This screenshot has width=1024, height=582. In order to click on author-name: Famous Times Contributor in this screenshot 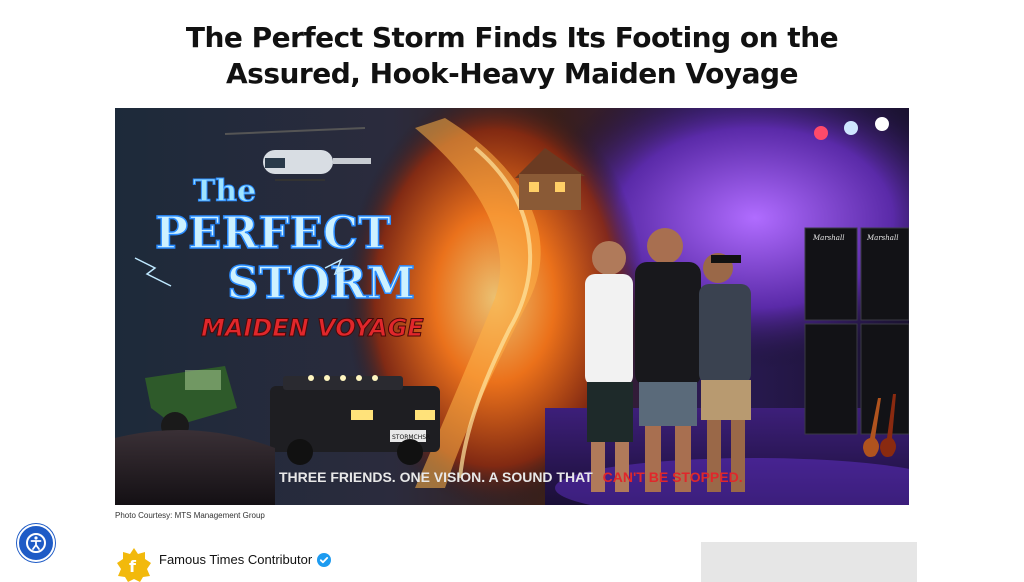, I will do `click(236, 559)`.